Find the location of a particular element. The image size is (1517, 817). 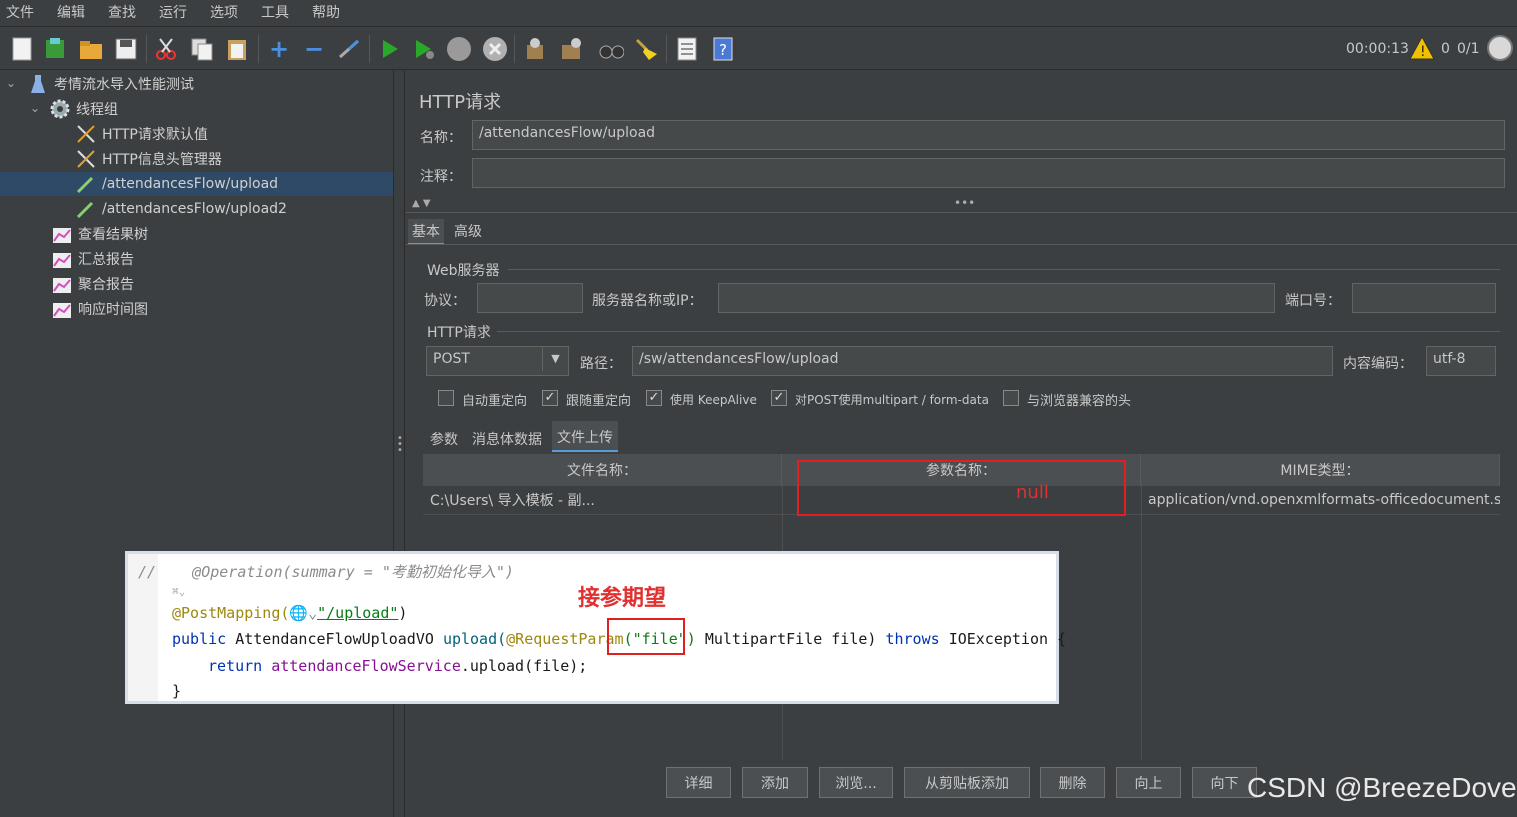

column-header-filename: 文件名称： is located at coordinates (602, 470).